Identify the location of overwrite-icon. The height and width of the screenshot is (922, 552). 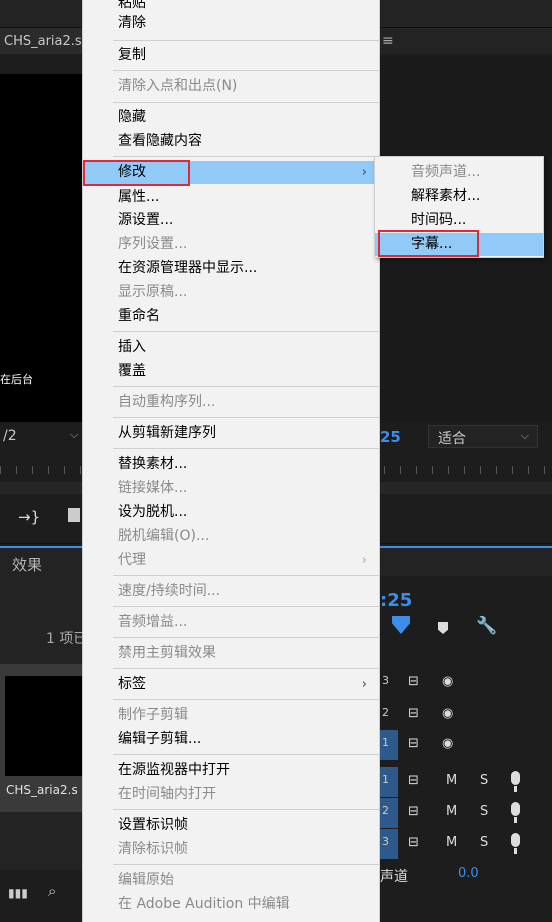
(74, 515).